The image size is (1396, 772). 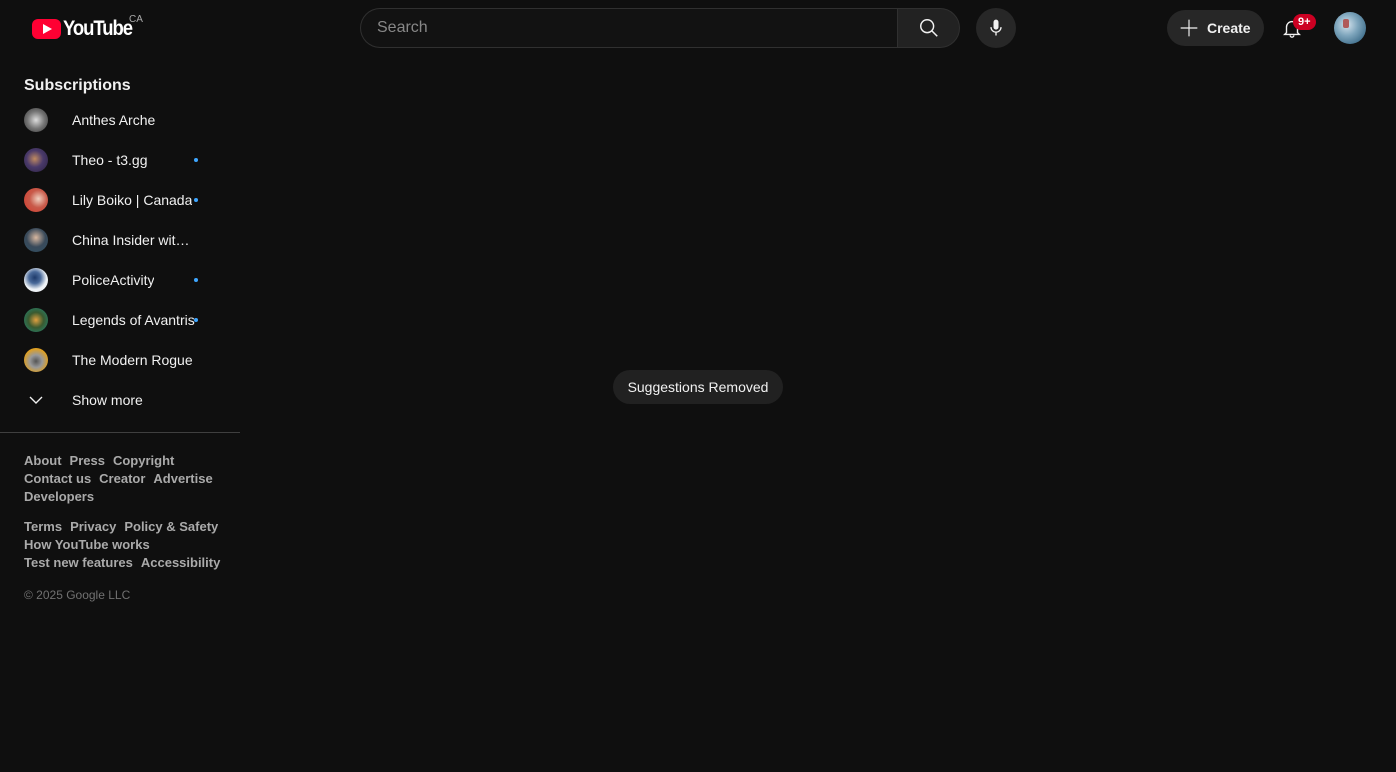 I want to click on search-input, so click(x=628, y=28).